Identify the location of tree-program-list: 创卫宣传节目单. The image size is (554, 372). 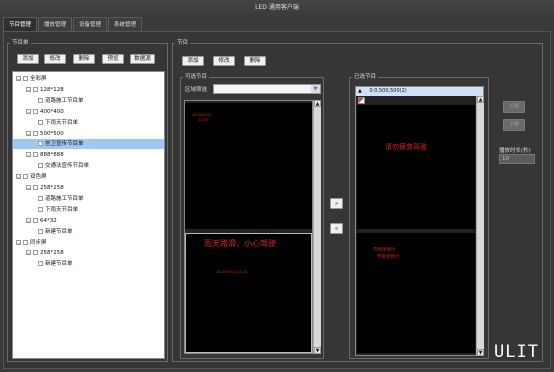
(88, 144).